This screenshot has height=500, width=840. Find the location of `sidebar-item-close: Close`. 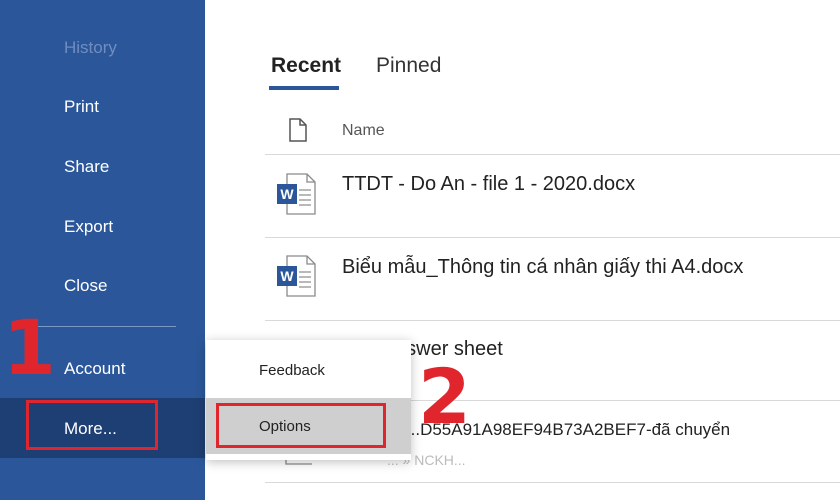

sidebar-item-close: Close is located at coordinates (85, 286).